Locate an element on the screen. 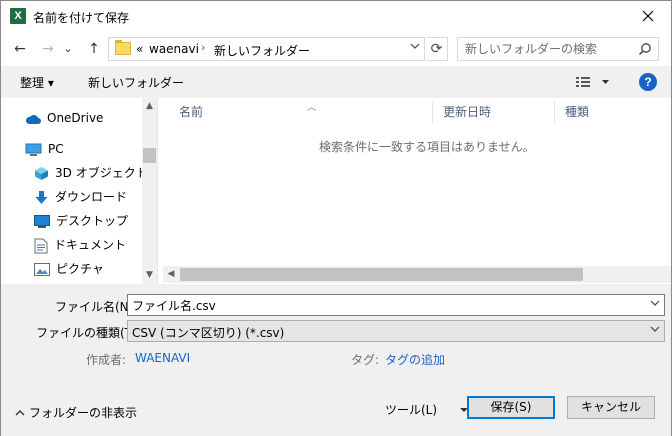 The height and width of the screenshot is (436, 672). computer-icon is located at coordinates (33, 149).